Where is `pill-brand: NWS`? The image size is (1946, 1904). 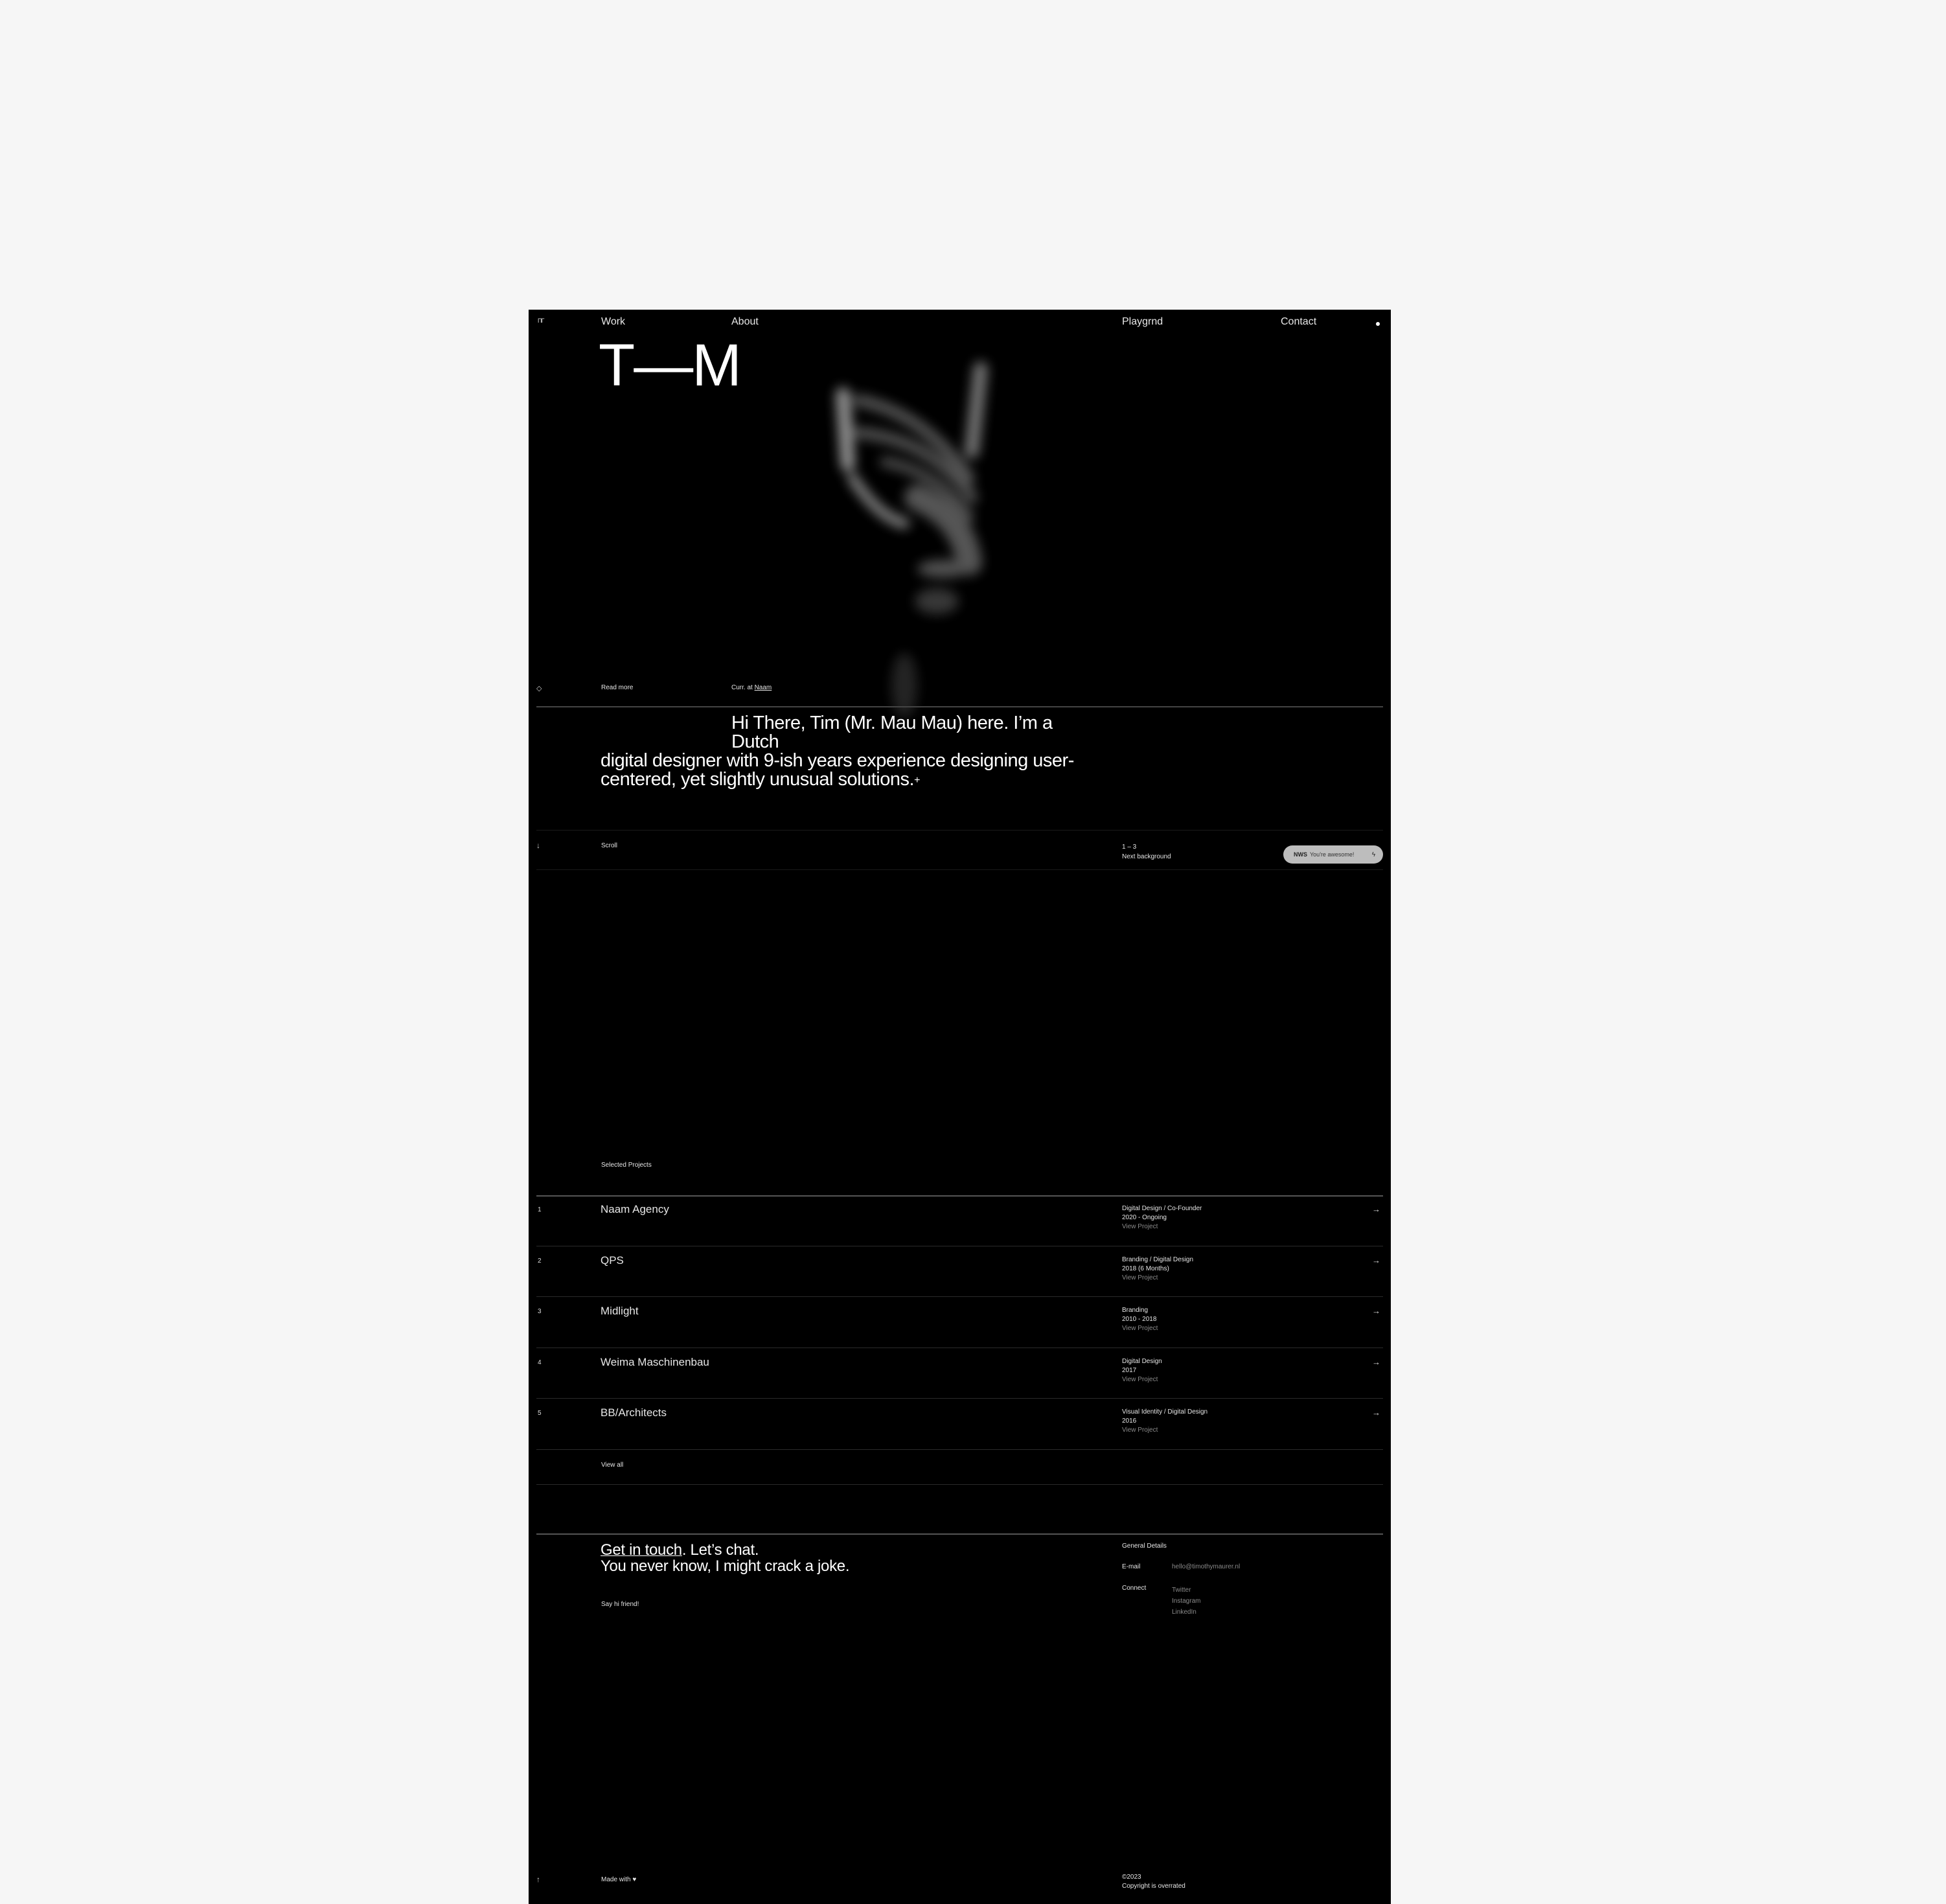
pill-brand: NWS is located at coordinates (1300, 854).